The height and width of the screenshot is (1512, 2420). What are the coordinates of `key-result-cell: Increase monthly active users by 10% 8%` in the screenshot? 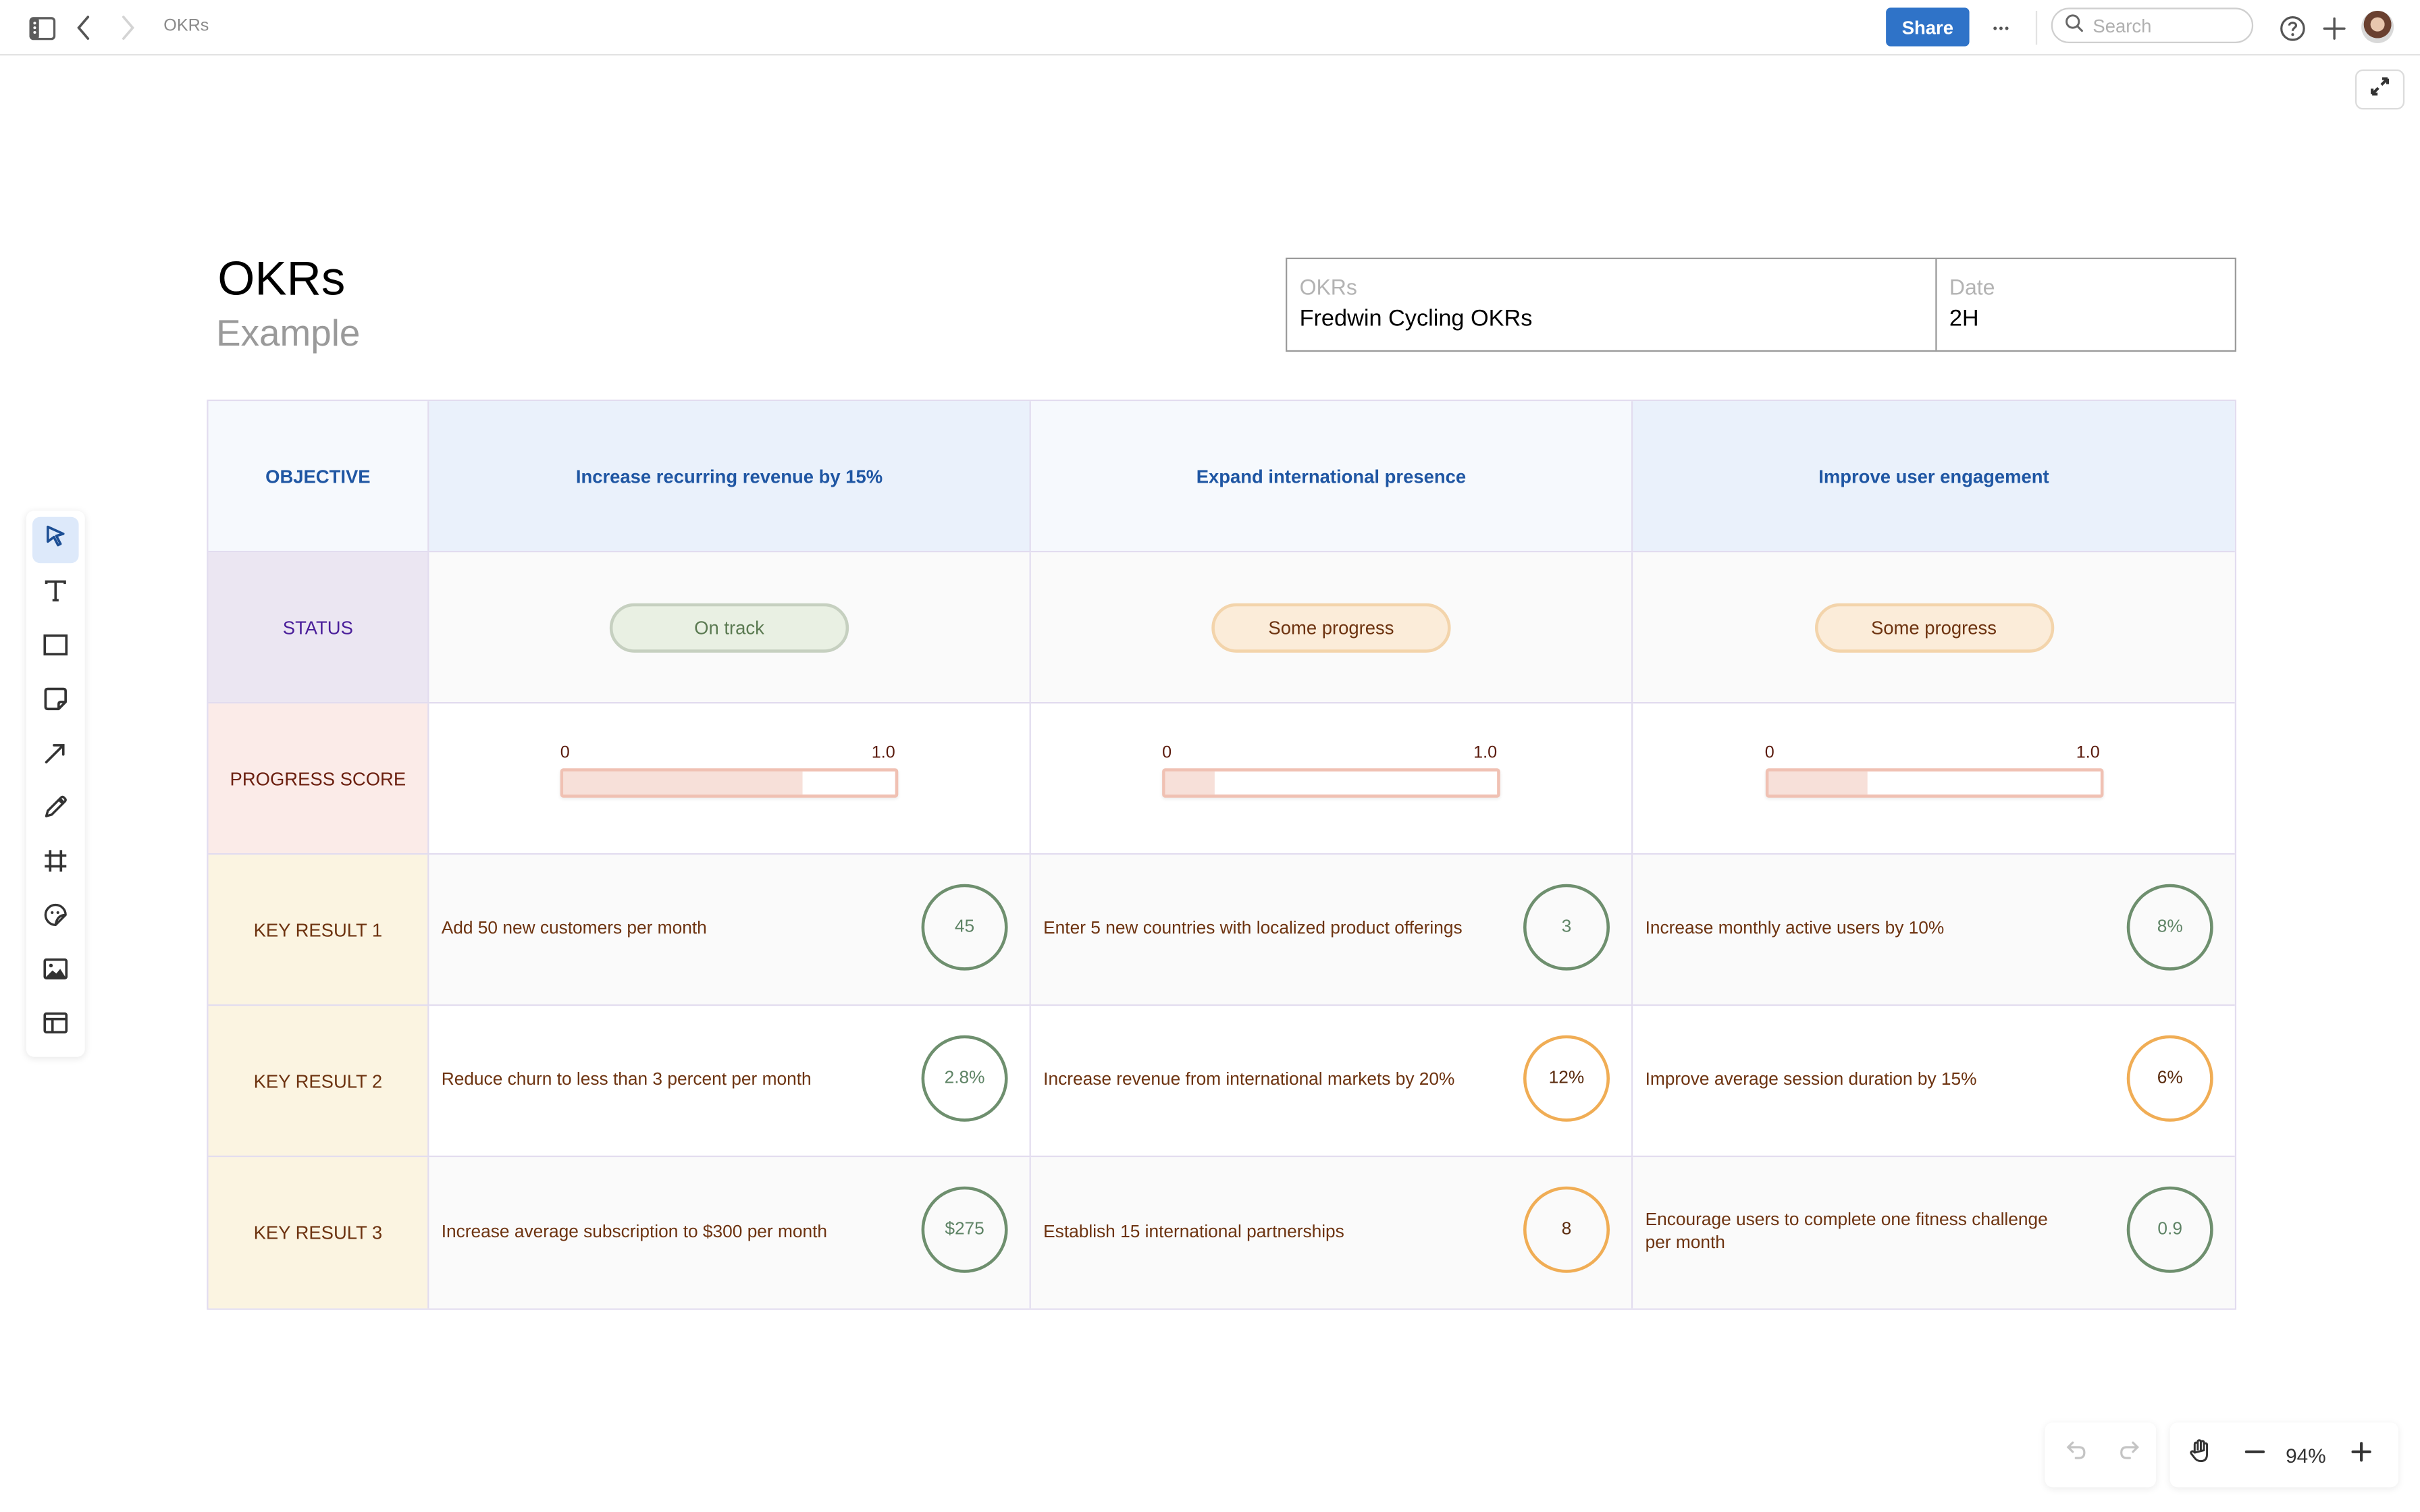 It's located at (1934, 930).